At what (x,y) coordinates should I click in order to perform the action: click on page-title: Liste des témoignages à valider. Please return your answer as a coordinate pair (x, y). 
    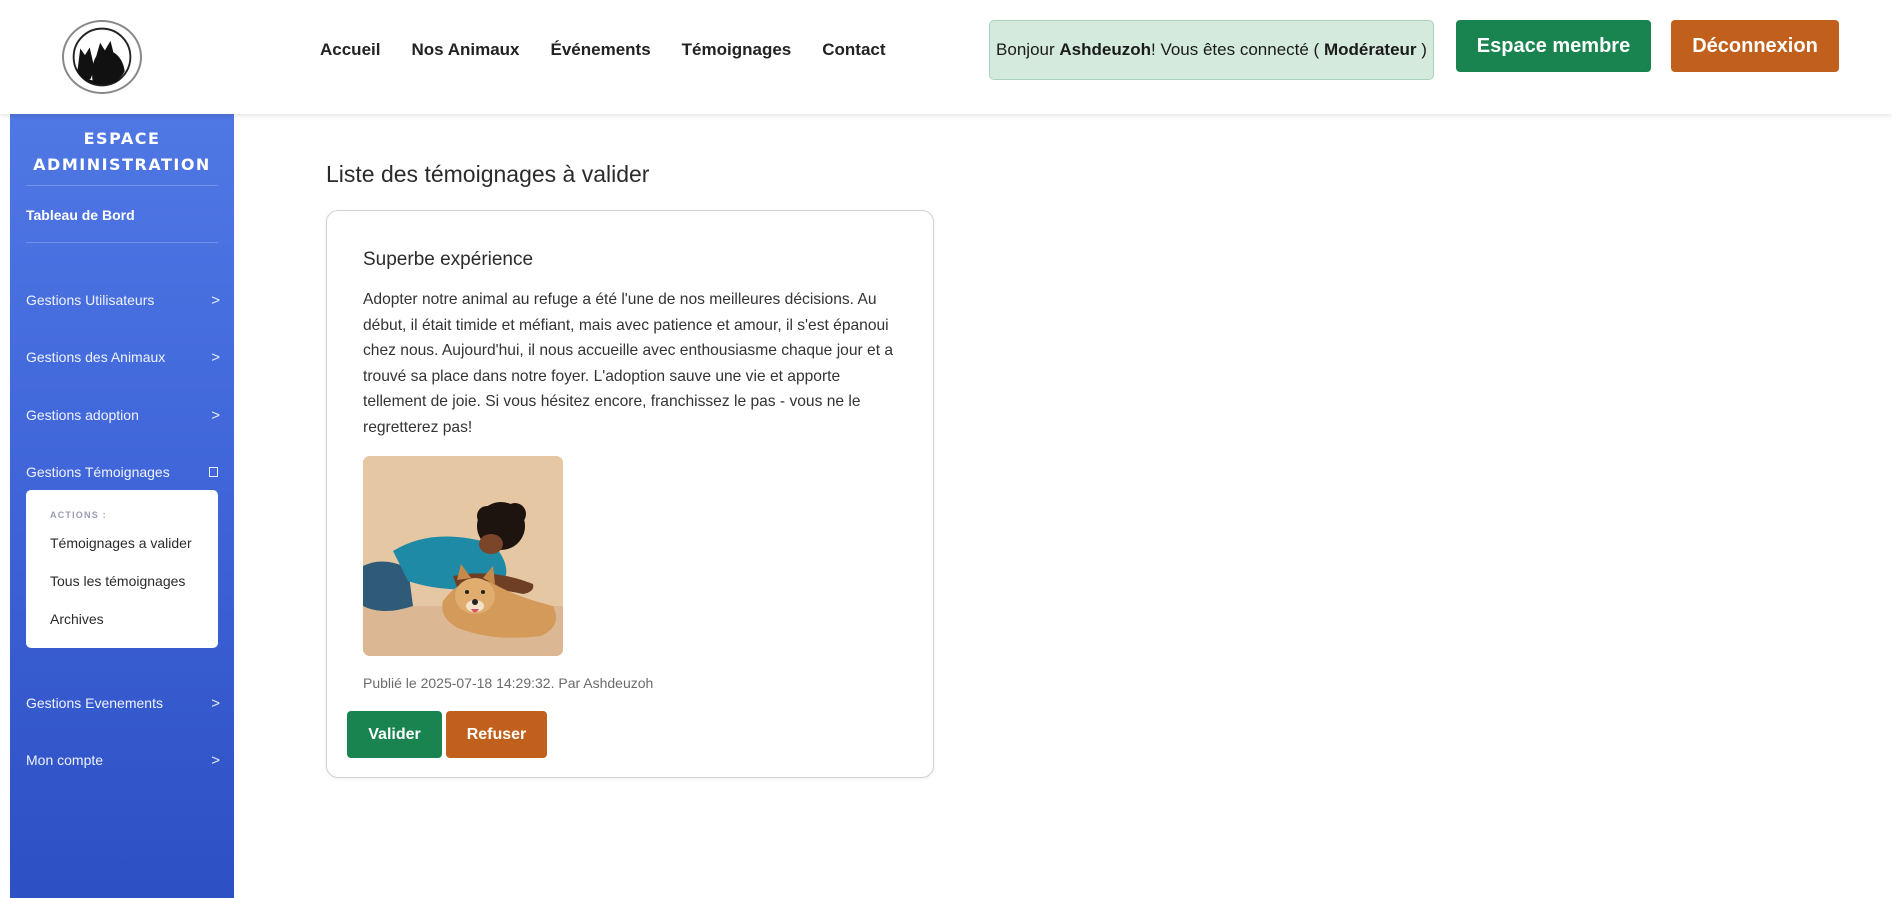
    Looking at the image, I should click on (488, 174).